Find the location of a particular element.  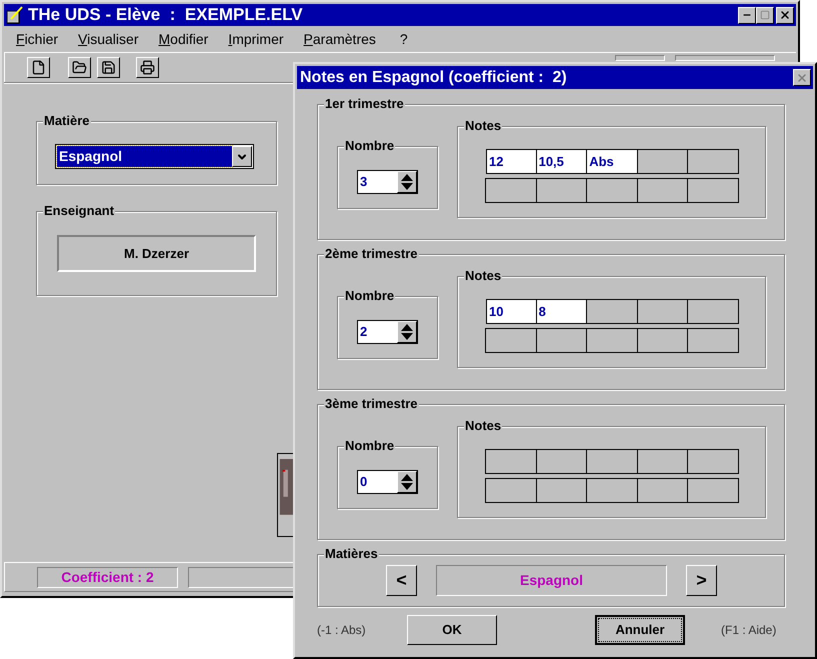

cancel-button: Annuler is located at coordinates (640, 630).